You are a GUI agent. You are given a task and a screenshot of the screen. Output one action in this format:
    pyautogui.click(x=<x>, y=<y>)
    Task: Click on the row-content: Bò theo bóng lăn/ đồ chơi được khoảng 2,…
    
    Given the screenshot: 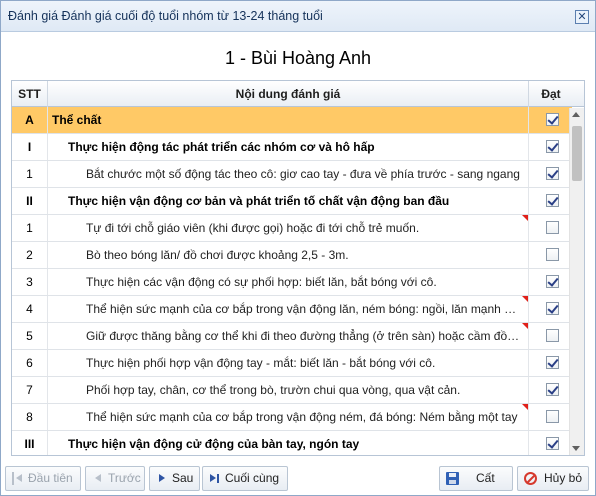 What is the action you would take?
    pyautogui.click(x=288, y=255)
    